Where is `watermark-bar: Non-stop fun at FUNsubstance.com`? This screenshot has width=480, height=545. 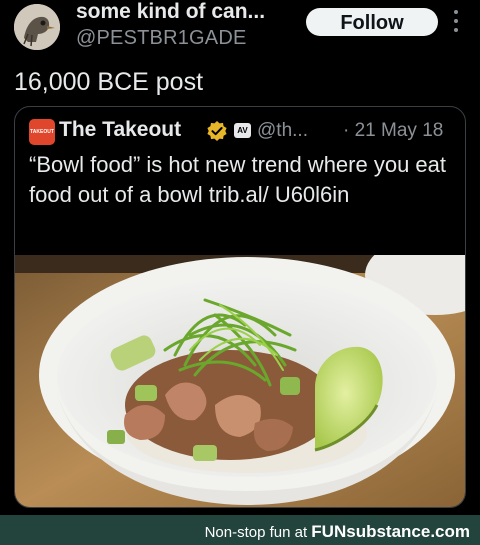
watermark-bar: Non-stop fun at FUNsubstance.com is located at coordinates (240, 530).